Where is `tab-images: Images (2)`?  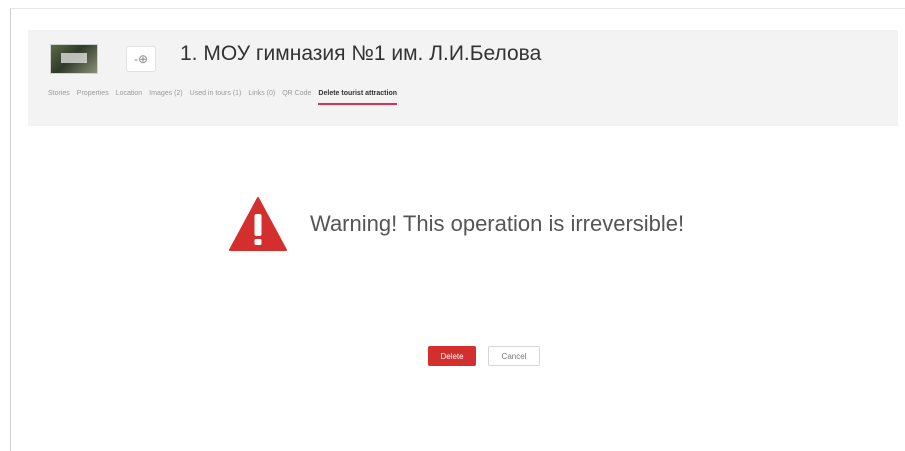
tab-images: Images (2) is located at coordinates (165, 97).